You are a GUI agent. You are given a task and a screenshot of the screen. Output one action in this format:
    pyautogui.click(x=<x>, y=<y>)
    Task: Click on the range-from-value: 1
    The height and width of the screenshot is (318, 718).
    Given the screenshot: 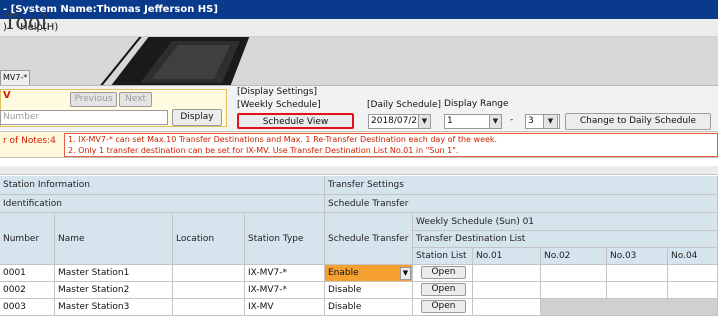 What is the action you would take?
    pyautogui.click(x=450, y=121)
    